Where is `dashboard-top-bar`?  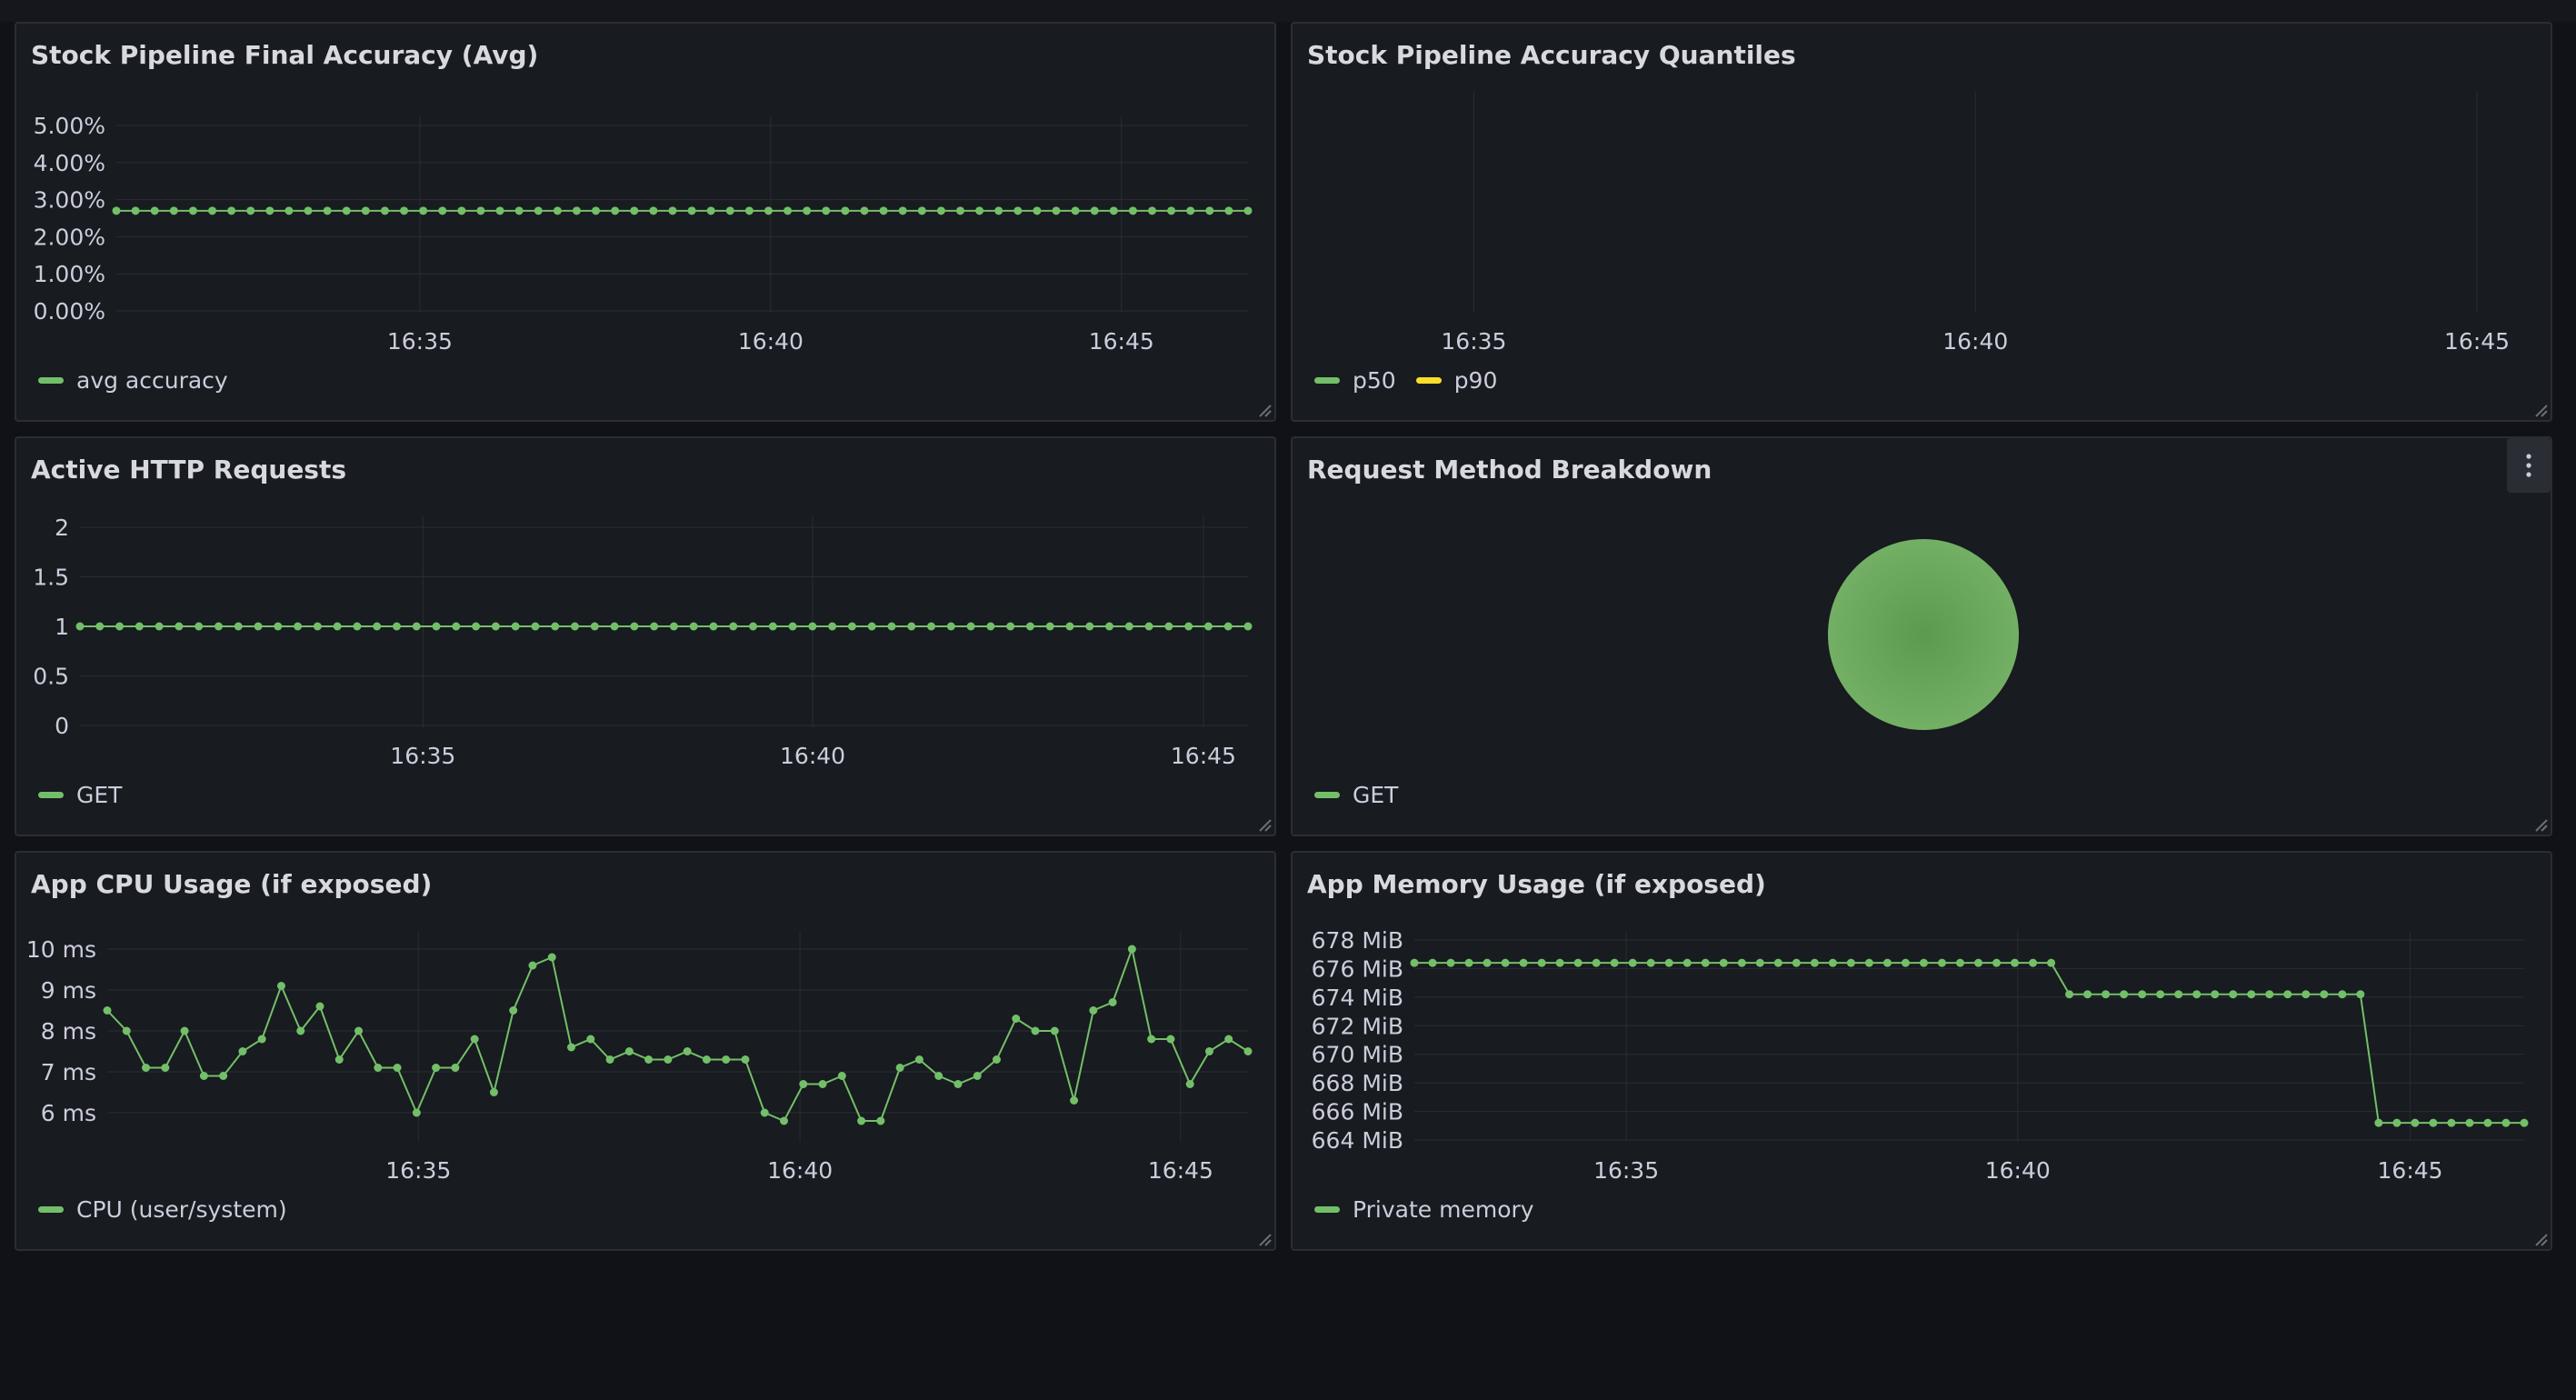
dashboard-top-bar is located at coordinates (1288, 11).